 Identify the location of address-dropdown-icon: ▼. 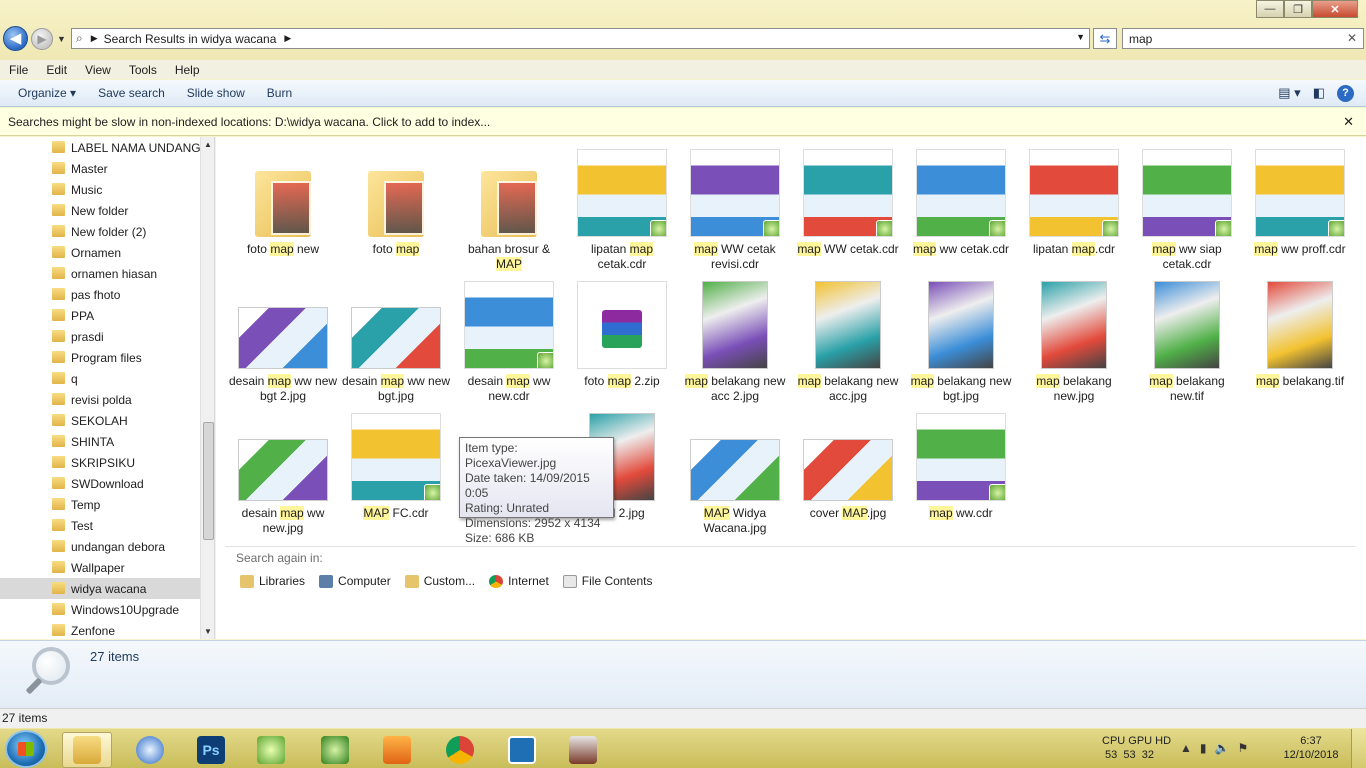
(1080, 37).